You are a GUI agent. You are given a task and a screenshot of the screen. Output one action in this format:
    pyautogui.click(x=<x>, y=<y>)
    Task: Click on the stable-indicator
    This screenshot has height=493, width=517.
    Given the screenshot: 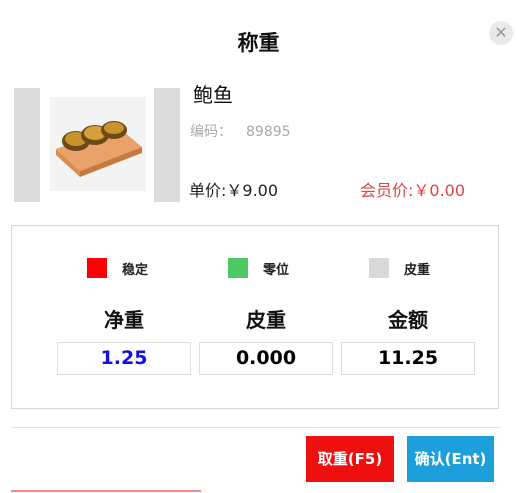 What is the action you would take?
    pyautogui.click(x=97, y=268)
    